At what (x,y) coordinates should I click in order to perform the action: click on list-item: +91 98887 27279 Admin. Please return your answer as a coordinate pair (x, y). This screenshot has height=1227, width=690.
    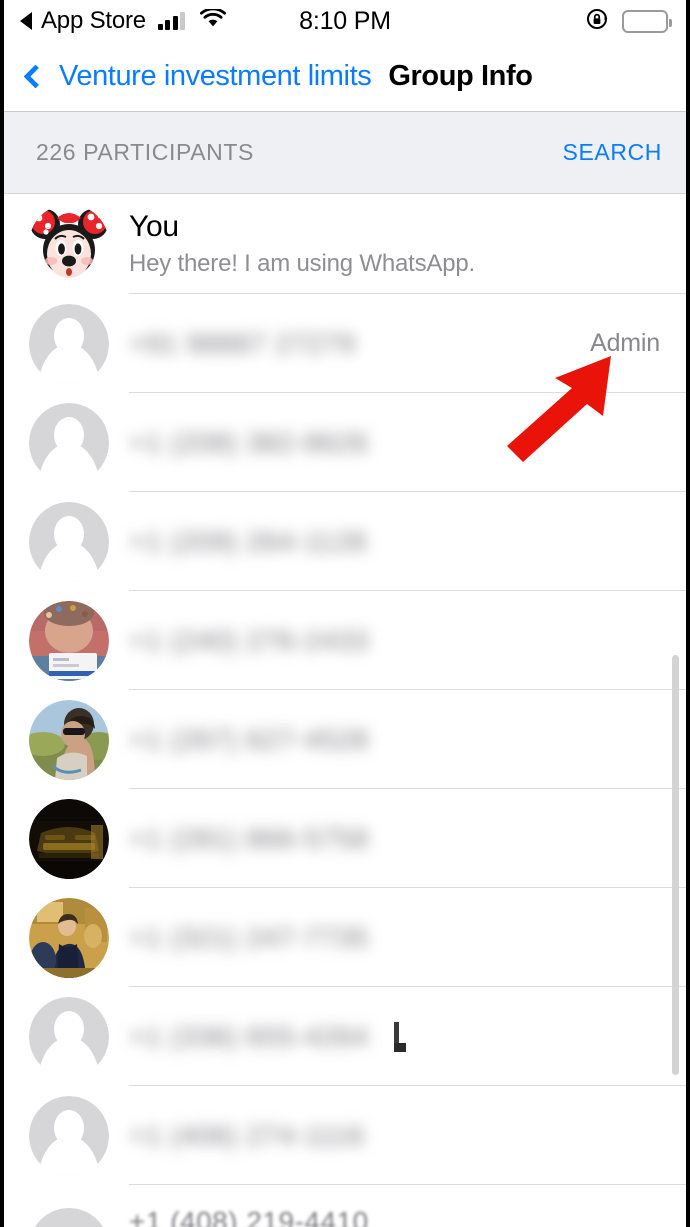
    Looking at the image, I should click on (345, 343).